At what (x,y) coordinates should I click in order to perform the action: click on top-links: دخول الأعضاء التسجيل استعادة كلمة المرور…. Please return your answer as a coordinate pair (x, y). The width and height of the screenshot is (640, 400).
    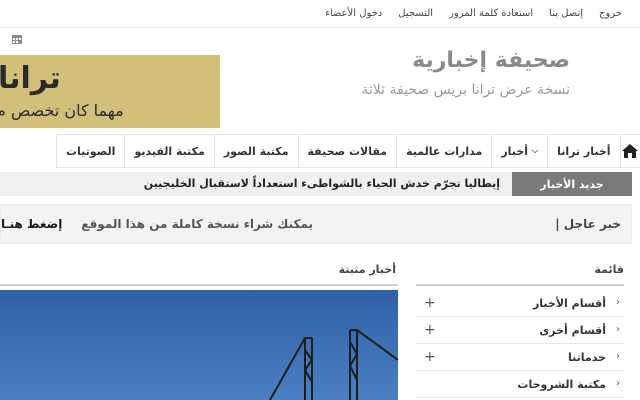
    Looking at the image, I should click on (473, 13).